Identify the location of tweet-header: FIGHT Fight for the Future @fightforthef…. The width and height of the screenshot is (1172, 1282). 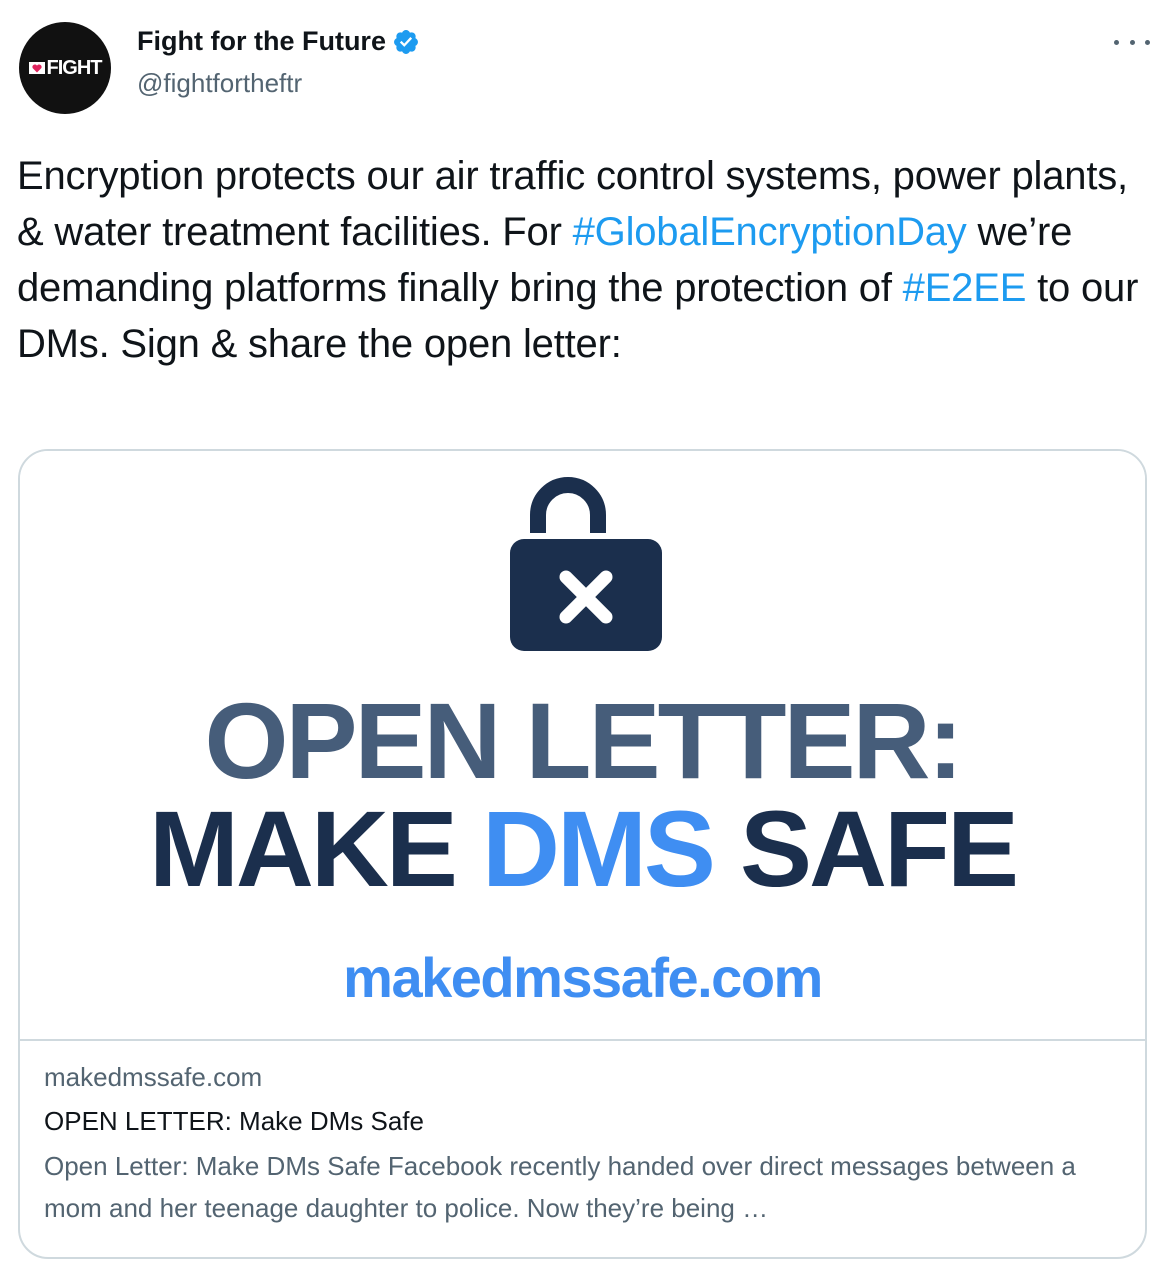
(586, 65).